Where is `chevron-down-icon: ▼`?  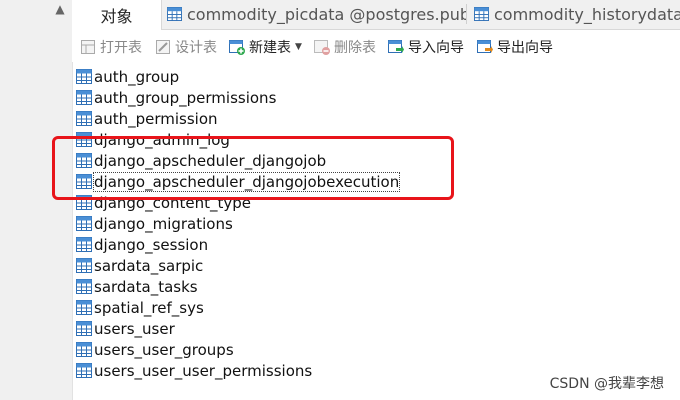 chevron-down-icon: ▼ is located at coordinates (298, 47).